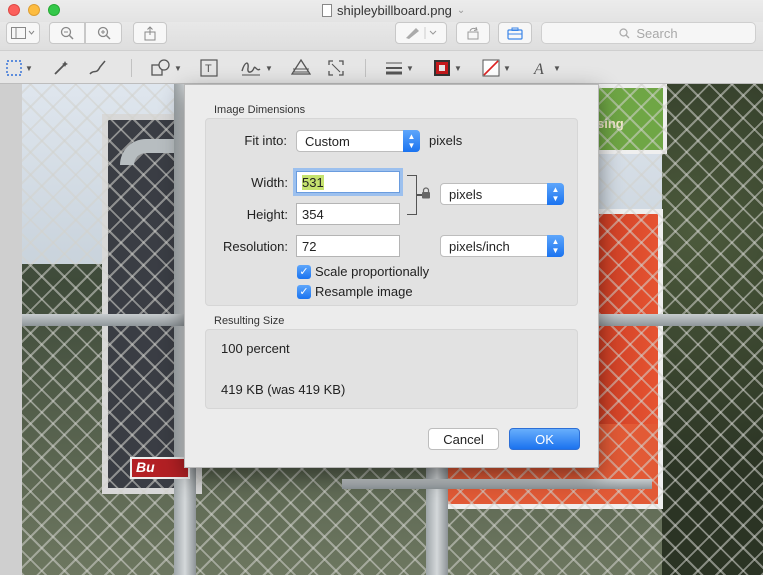 Image resolution: width=763 pixels, height=575 pixels. Describe the element at coordinates (269, 182) in the screenshot. I see `width-label: Width:` at that location.